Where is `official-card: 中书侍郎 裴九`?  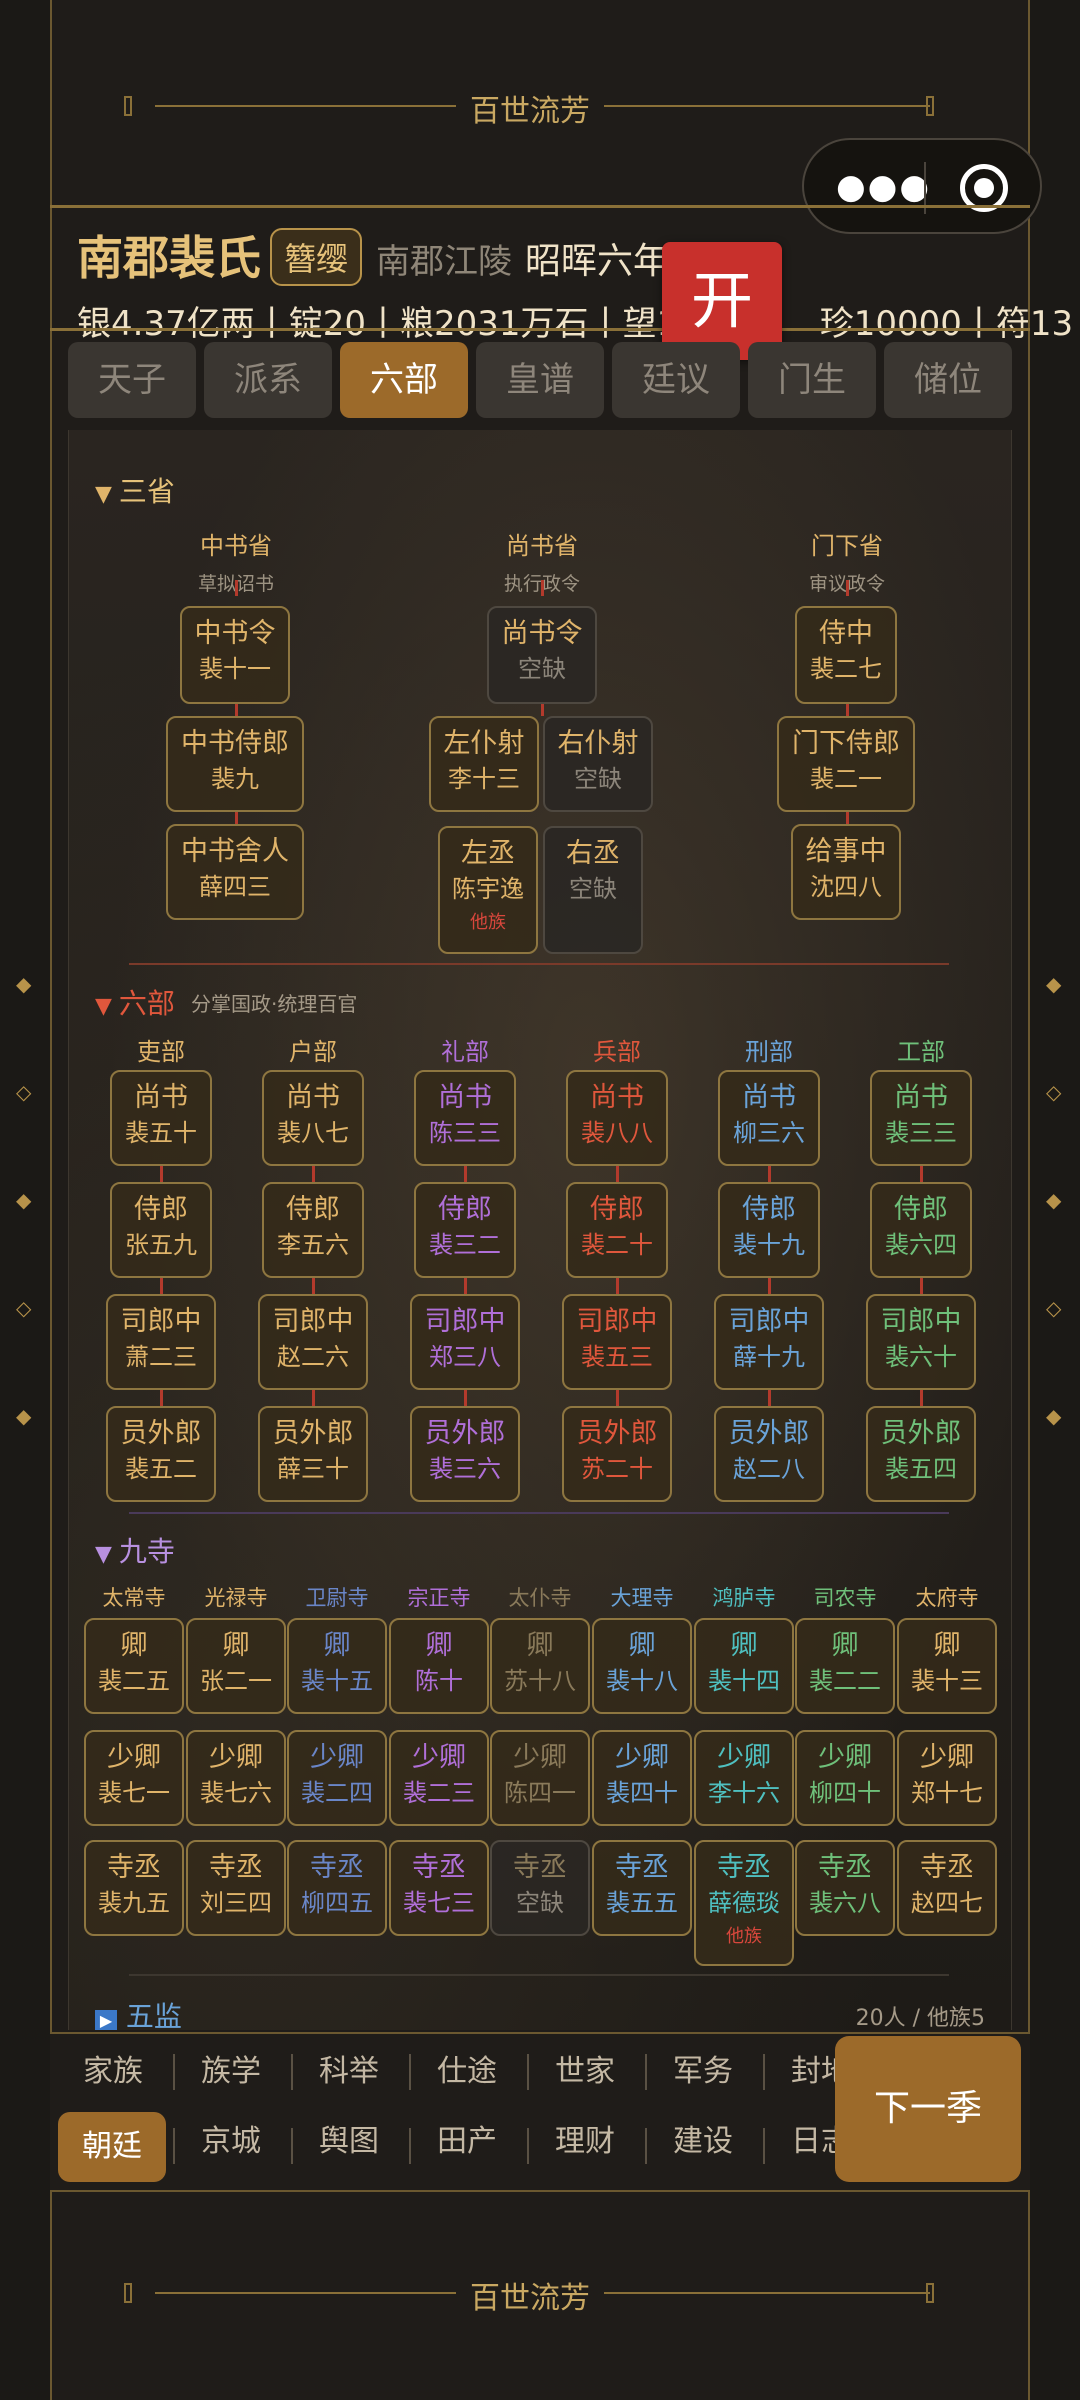 official-card: 中书侍郎 裴九 is located at coordinates (235, 764).